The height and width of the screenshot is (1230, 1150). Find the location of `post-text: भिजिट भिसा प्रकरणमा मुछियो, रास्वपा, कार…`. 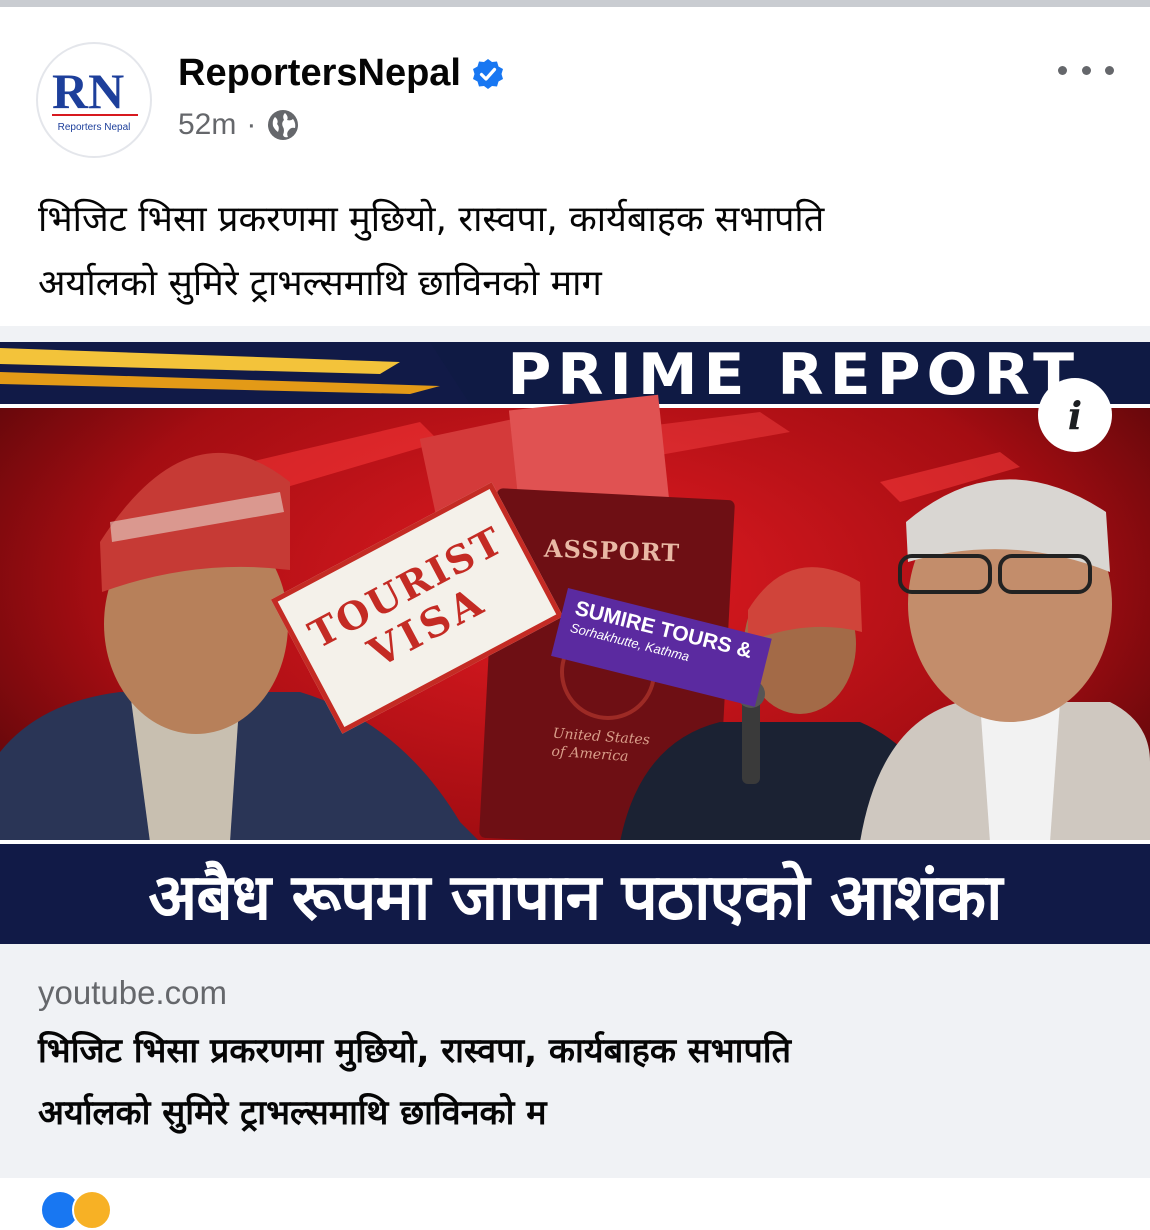

post-text: भिजिट भिसा प्रकरणमा मुछियो, रास्वपा, कार… is located at coordinates (578, 252).